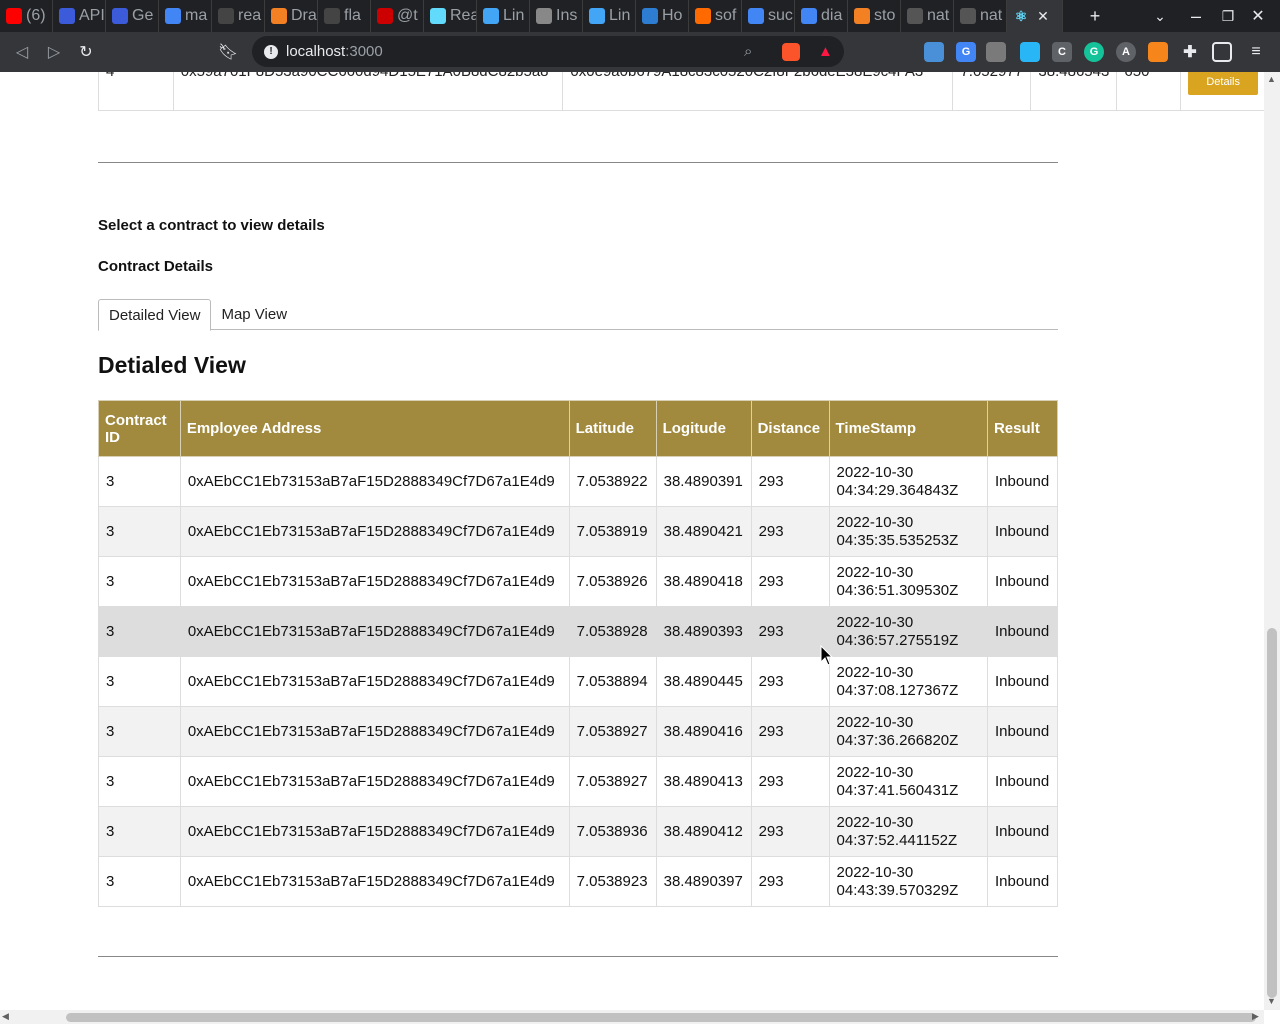  I want to click on timestamp-time: 04:36:51.309530Z, so click(897, 590).